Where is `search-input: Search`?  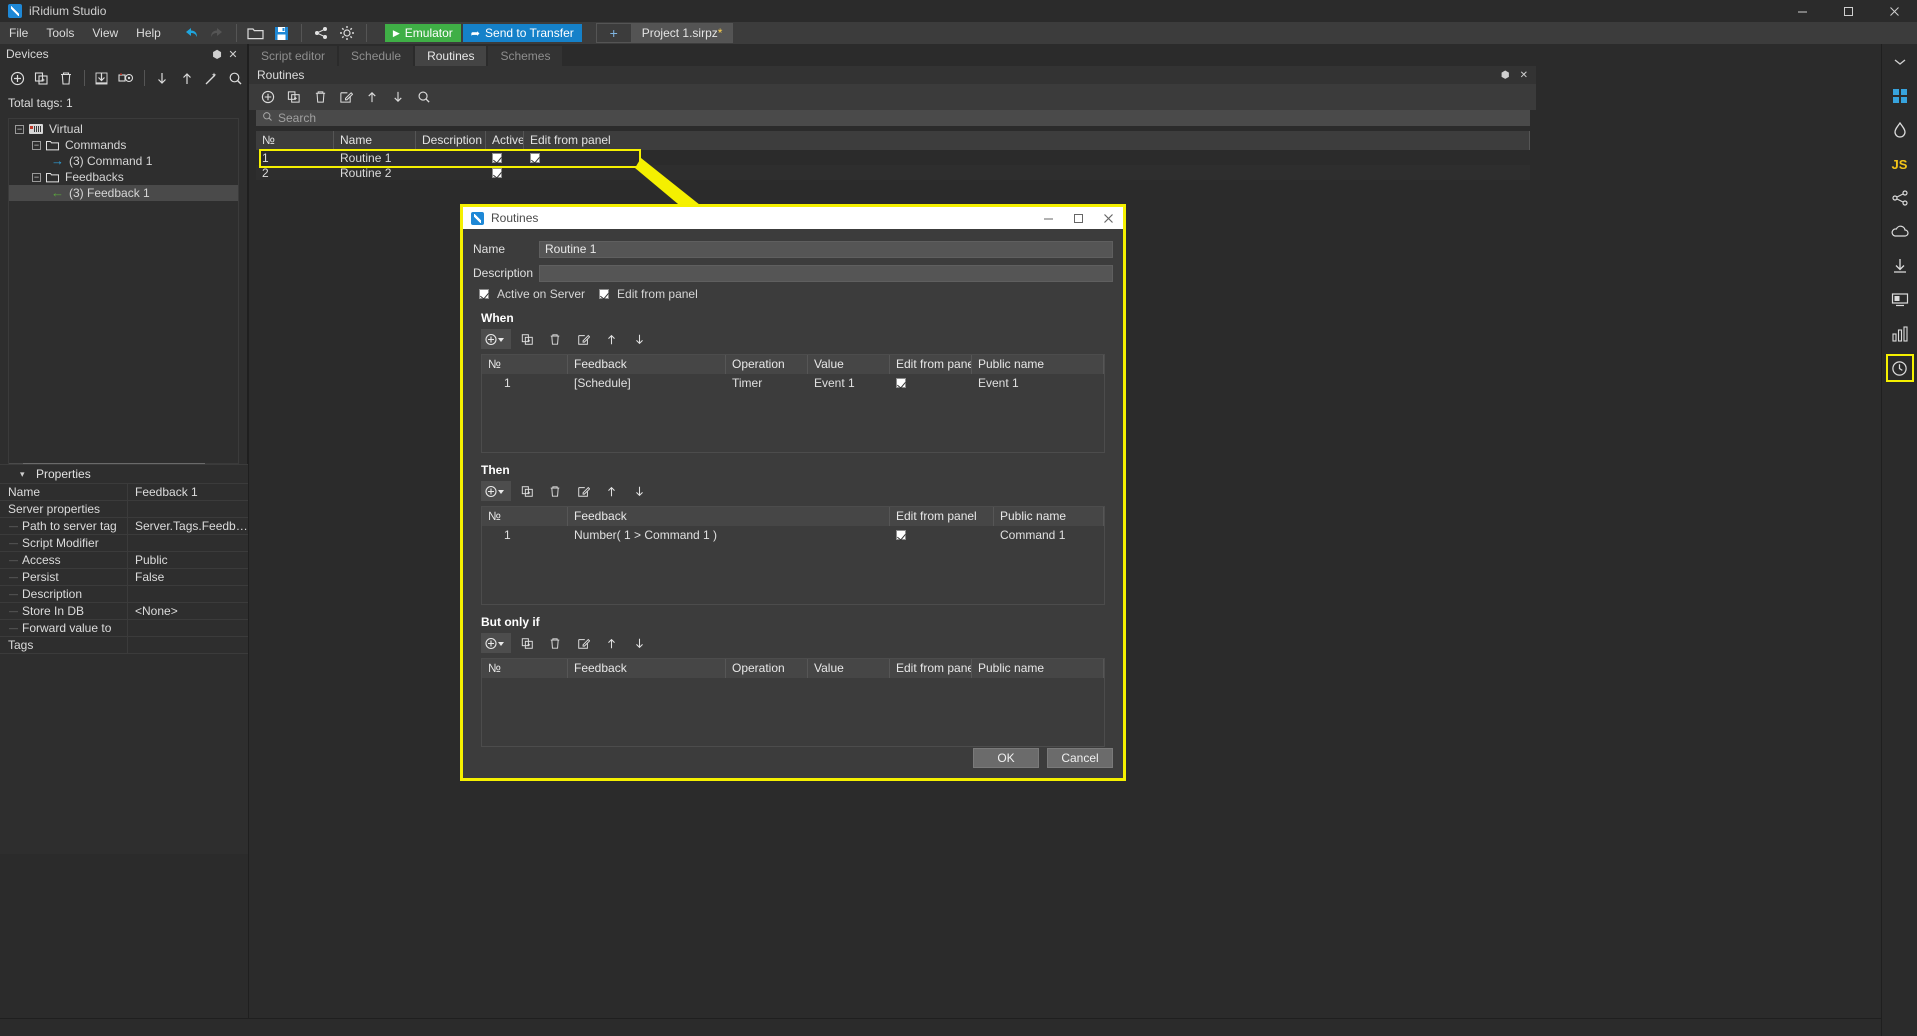 search-input: Search is located at coordinates (297, 118).